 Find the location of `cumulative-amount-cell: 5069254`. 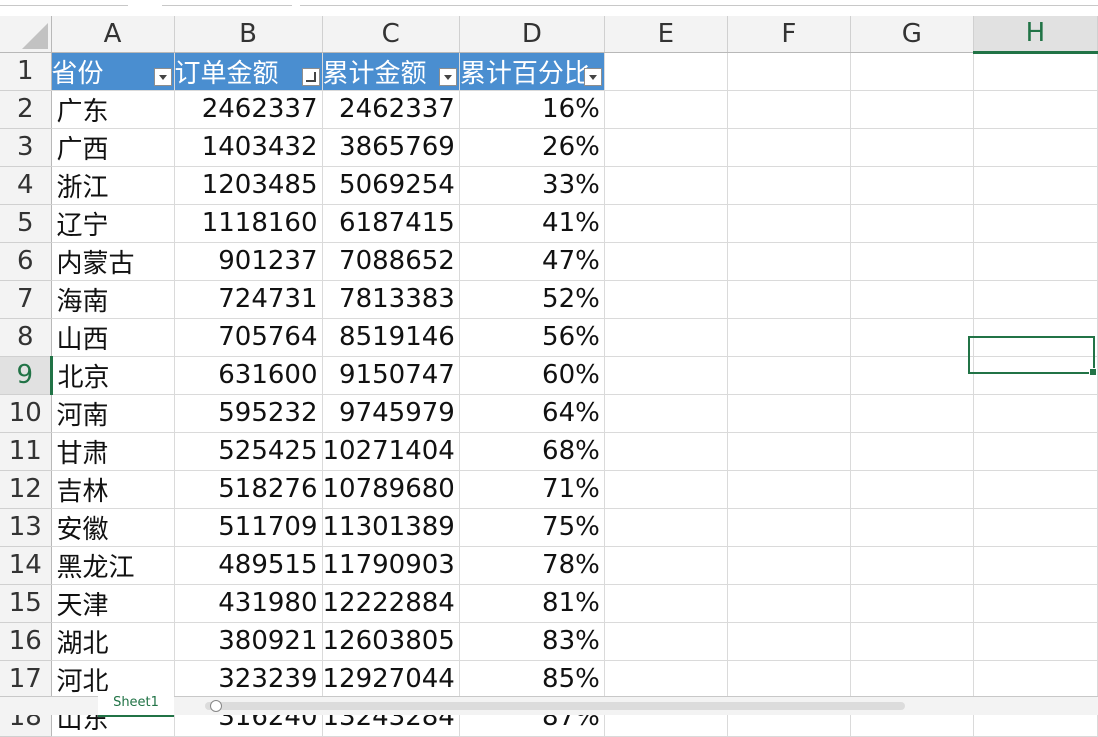

cumulative-amount-cell: 5069254 is located at coordinates (391, 185).